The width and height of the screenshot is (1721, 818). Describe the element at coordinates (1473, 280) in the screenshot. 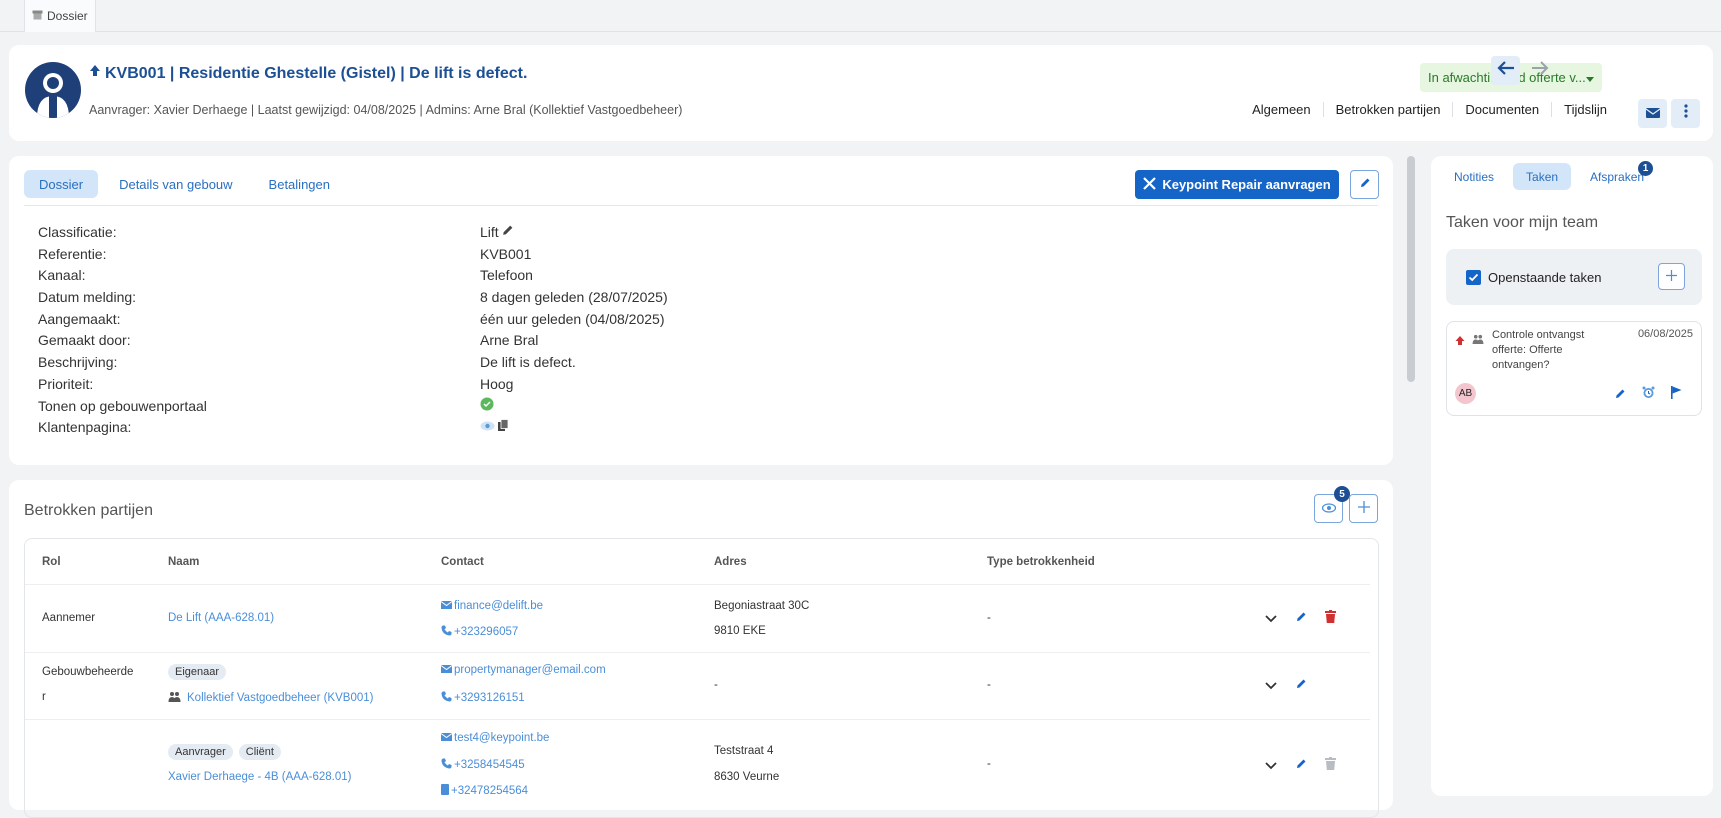

I see `checkbox-checked-icon` at that location.